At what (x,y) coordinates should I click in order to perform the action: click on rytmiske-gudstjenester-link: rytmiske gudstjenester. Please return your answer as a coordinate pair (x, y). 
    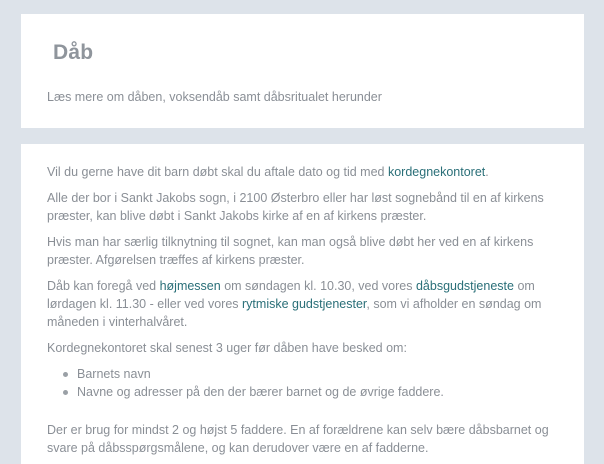
    Looking at the image, I should click on (304, 304).